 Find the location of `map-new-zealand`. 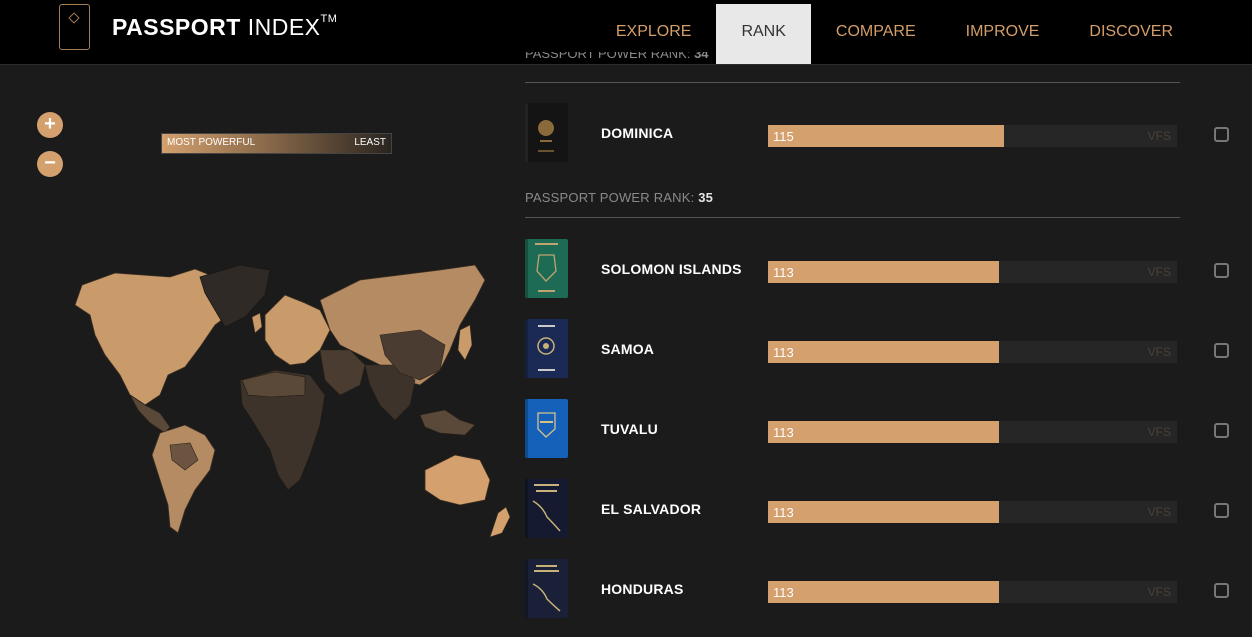

map-new-zealand is located at coordinates (500, 522).